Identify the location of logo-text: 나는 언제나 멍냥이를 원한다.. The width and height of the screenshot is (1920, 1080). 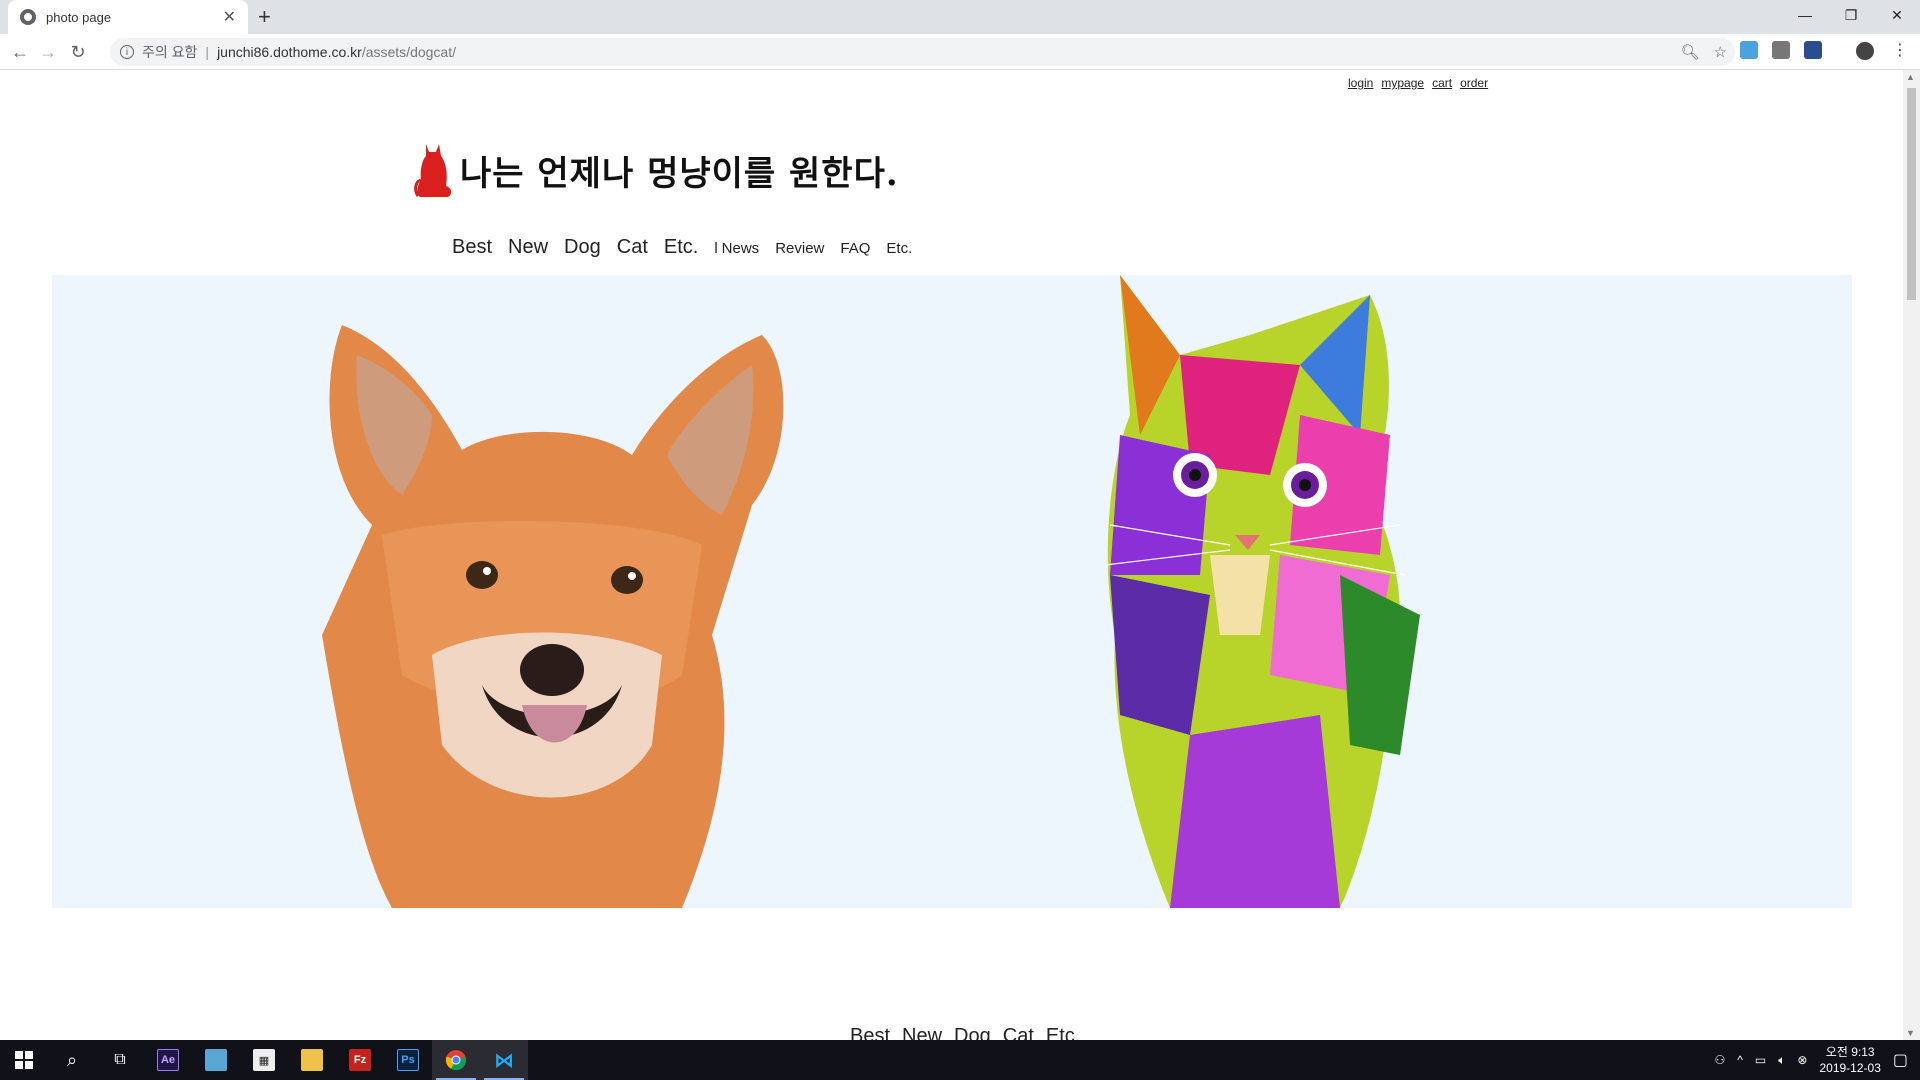
(679, 173).